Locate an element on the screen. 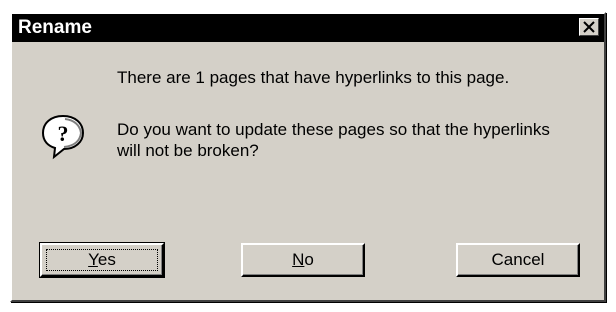 This screenshot has width=616, height=312. close-icon is located at coordinates (589, 27).